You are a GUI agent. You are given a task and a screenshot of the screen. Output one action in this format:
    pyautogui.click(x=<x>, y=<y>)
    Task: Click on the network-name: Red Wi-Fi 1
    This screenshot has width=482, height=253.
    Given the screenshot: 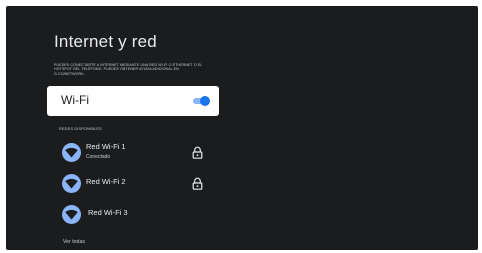 What is the action you would take?
    pyautogui.click(x=106, y=146)
    